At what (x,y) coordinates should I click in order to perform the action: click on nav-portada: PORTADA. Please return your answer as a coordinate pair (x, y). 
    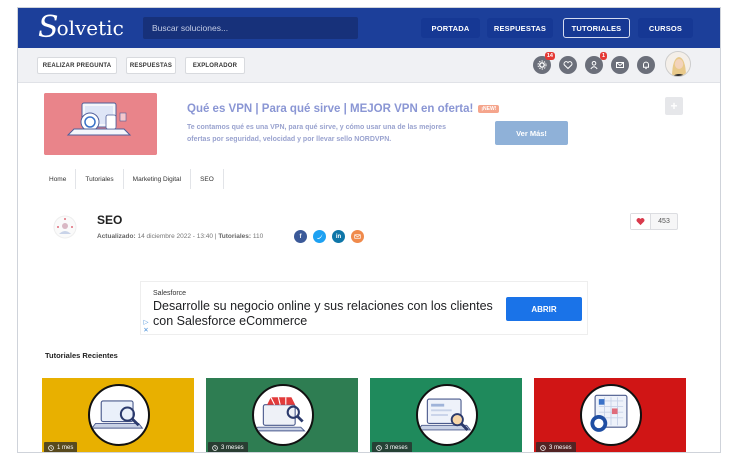
    Looking at the image, I should click on (450, 28).